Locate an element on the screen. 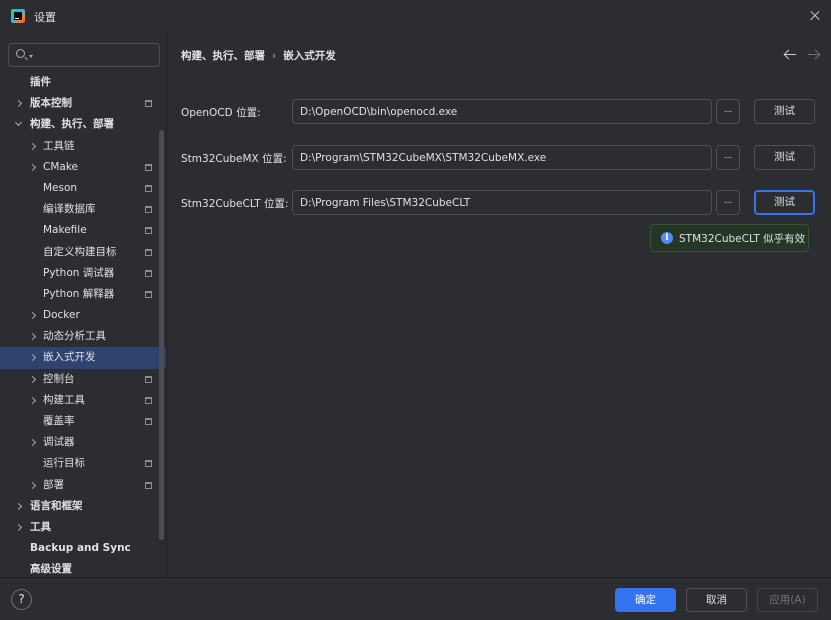  sidebar-item-label: 动态分析工具 is located at coordinates (74, 336).